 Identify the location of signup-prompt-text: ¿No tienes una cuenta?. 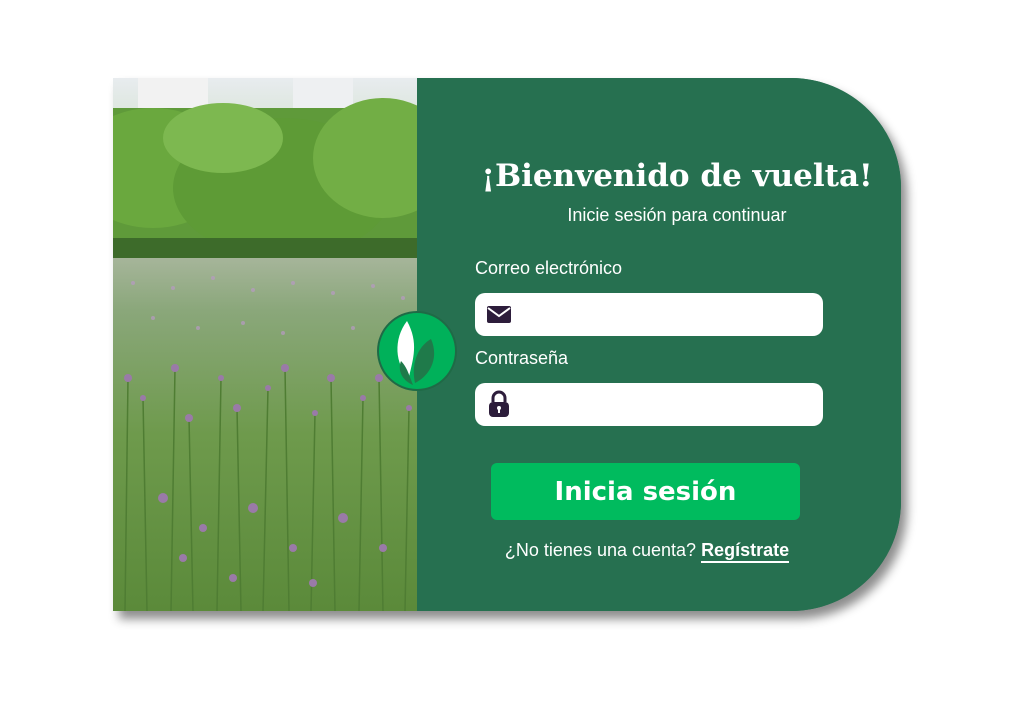
(600, 550).